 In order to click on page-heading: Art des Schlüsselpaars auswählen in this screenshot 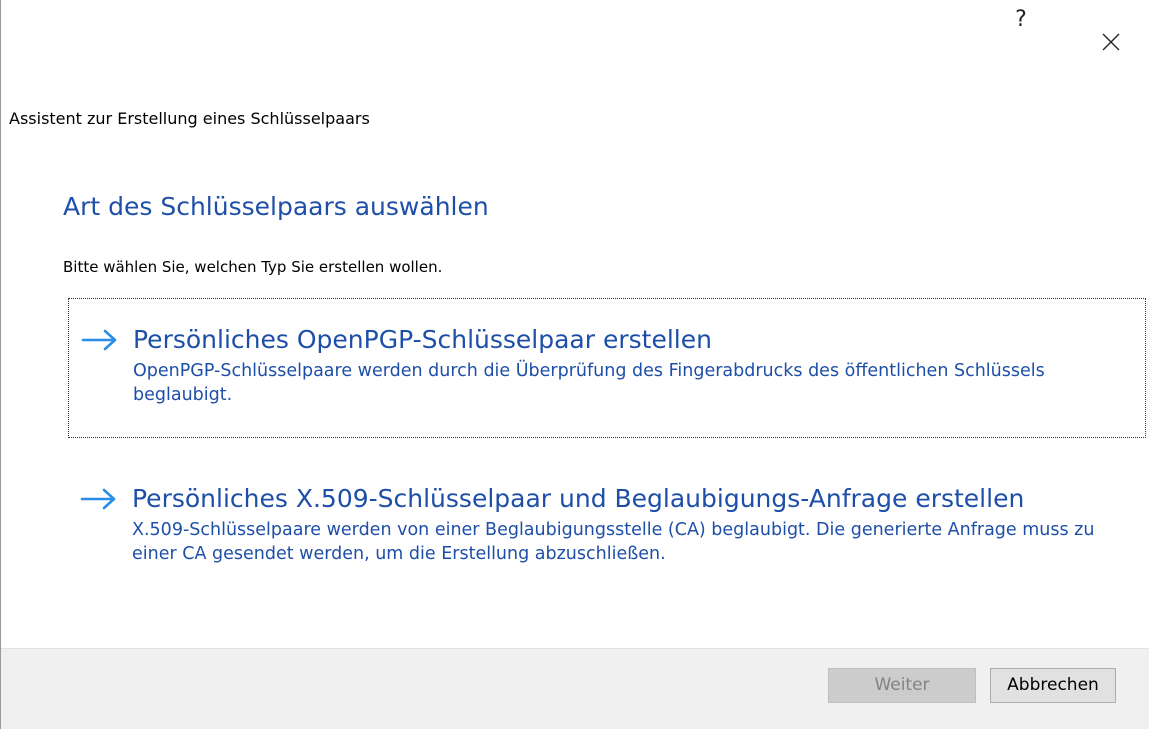, I will do `click(276, 206)`.